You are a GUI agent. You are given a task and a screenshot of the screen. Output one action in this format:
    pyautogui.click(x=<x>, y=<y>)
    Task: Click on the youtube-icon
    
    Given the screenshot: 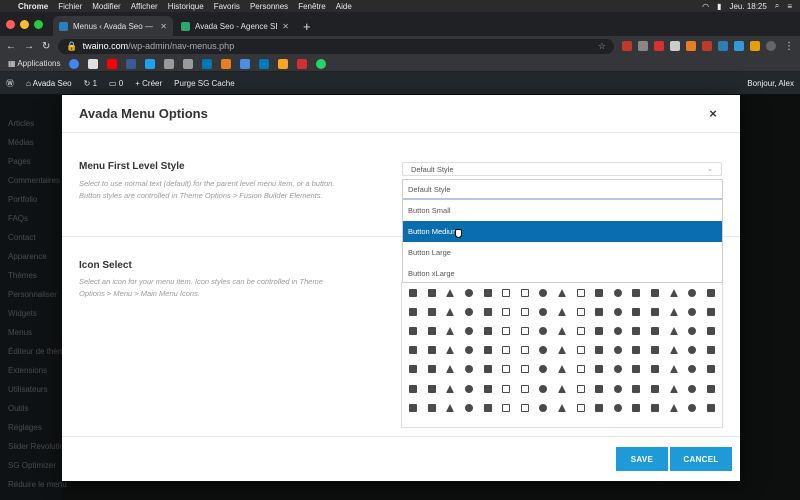 What is the action you would take?
    pyautogui.click(x=112, y=63)
    